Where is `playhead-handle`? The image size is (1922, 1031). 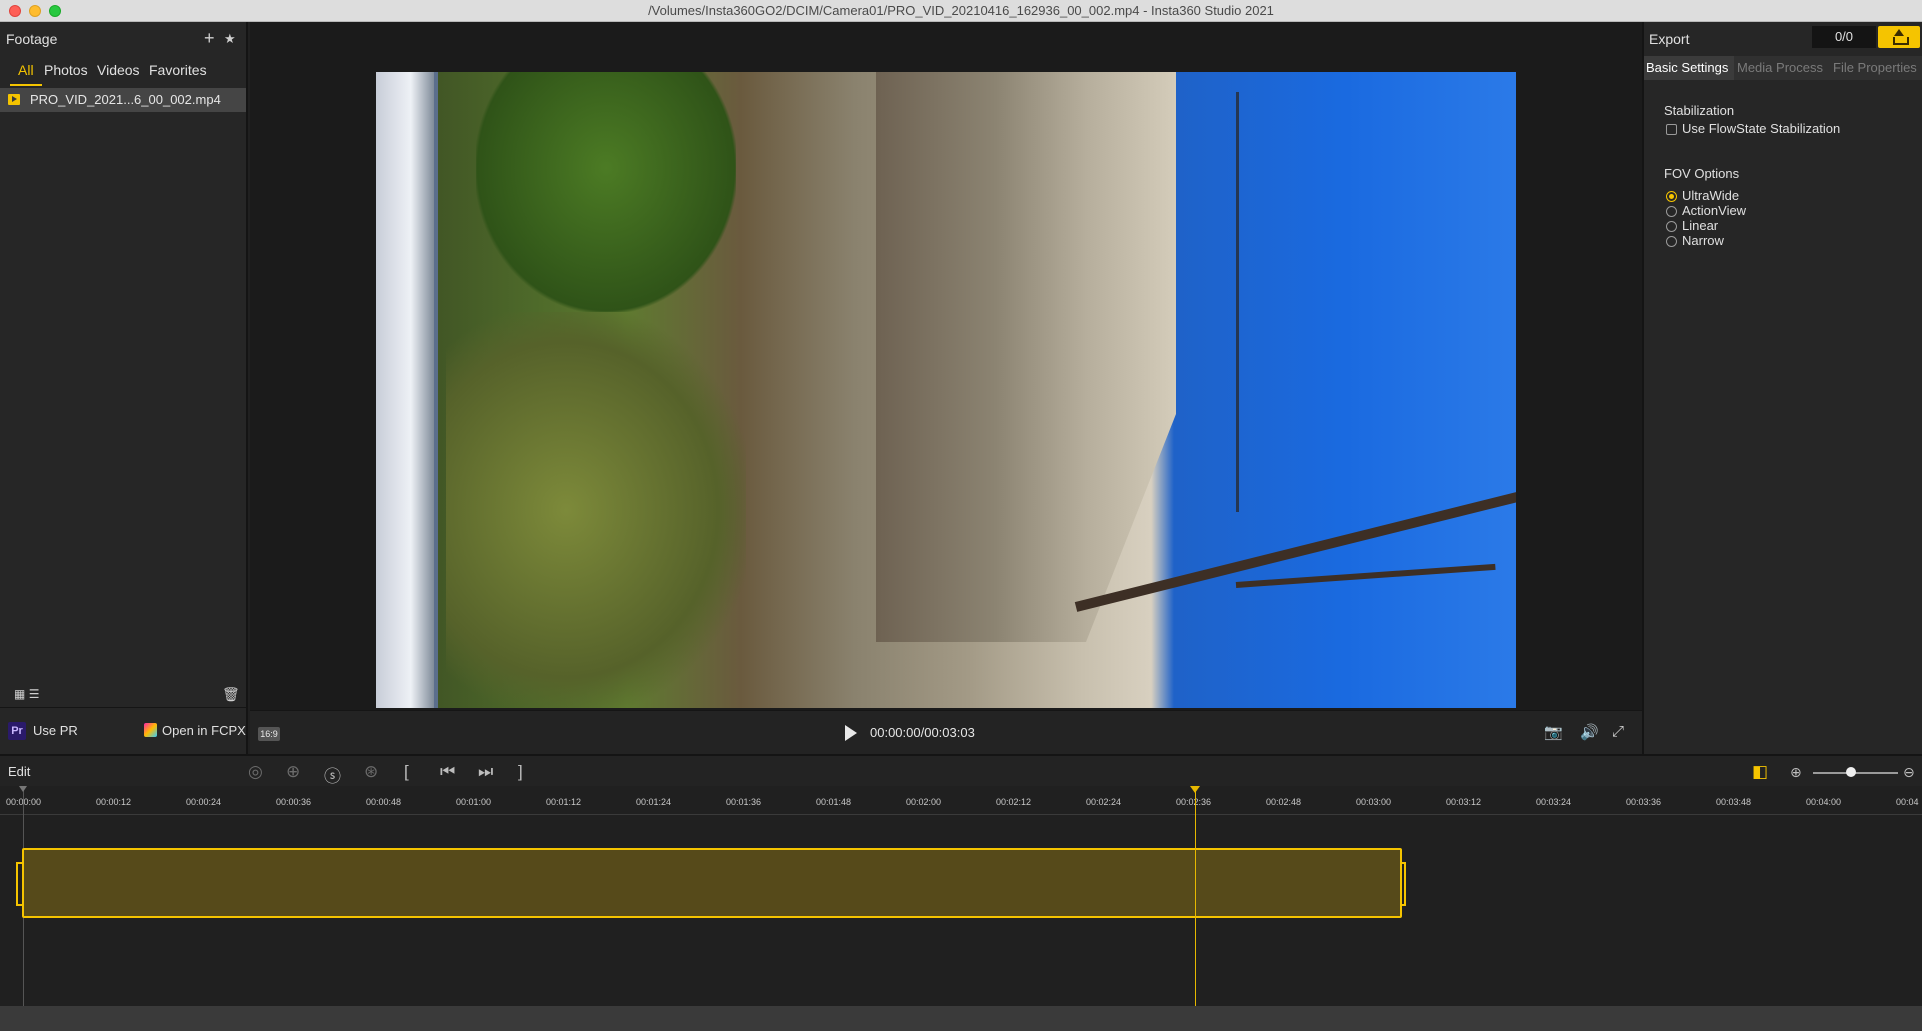
playhead-handle is located at coordinates (1195, 789).